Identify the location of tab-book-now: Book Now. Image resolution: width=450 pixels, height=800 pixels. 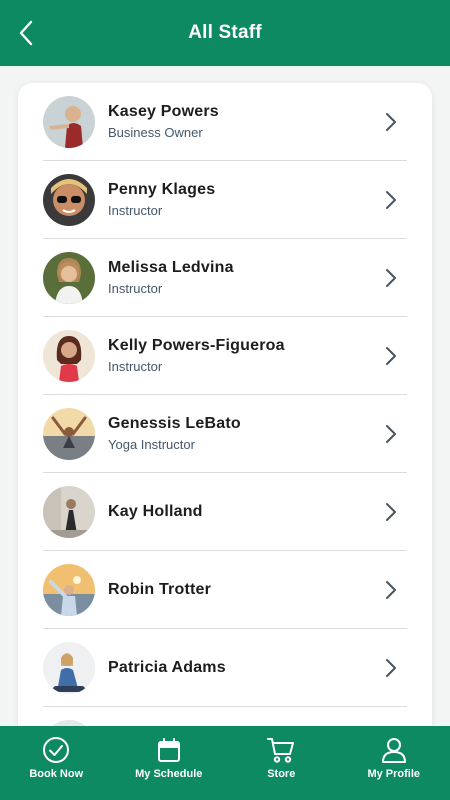
(56, 763).